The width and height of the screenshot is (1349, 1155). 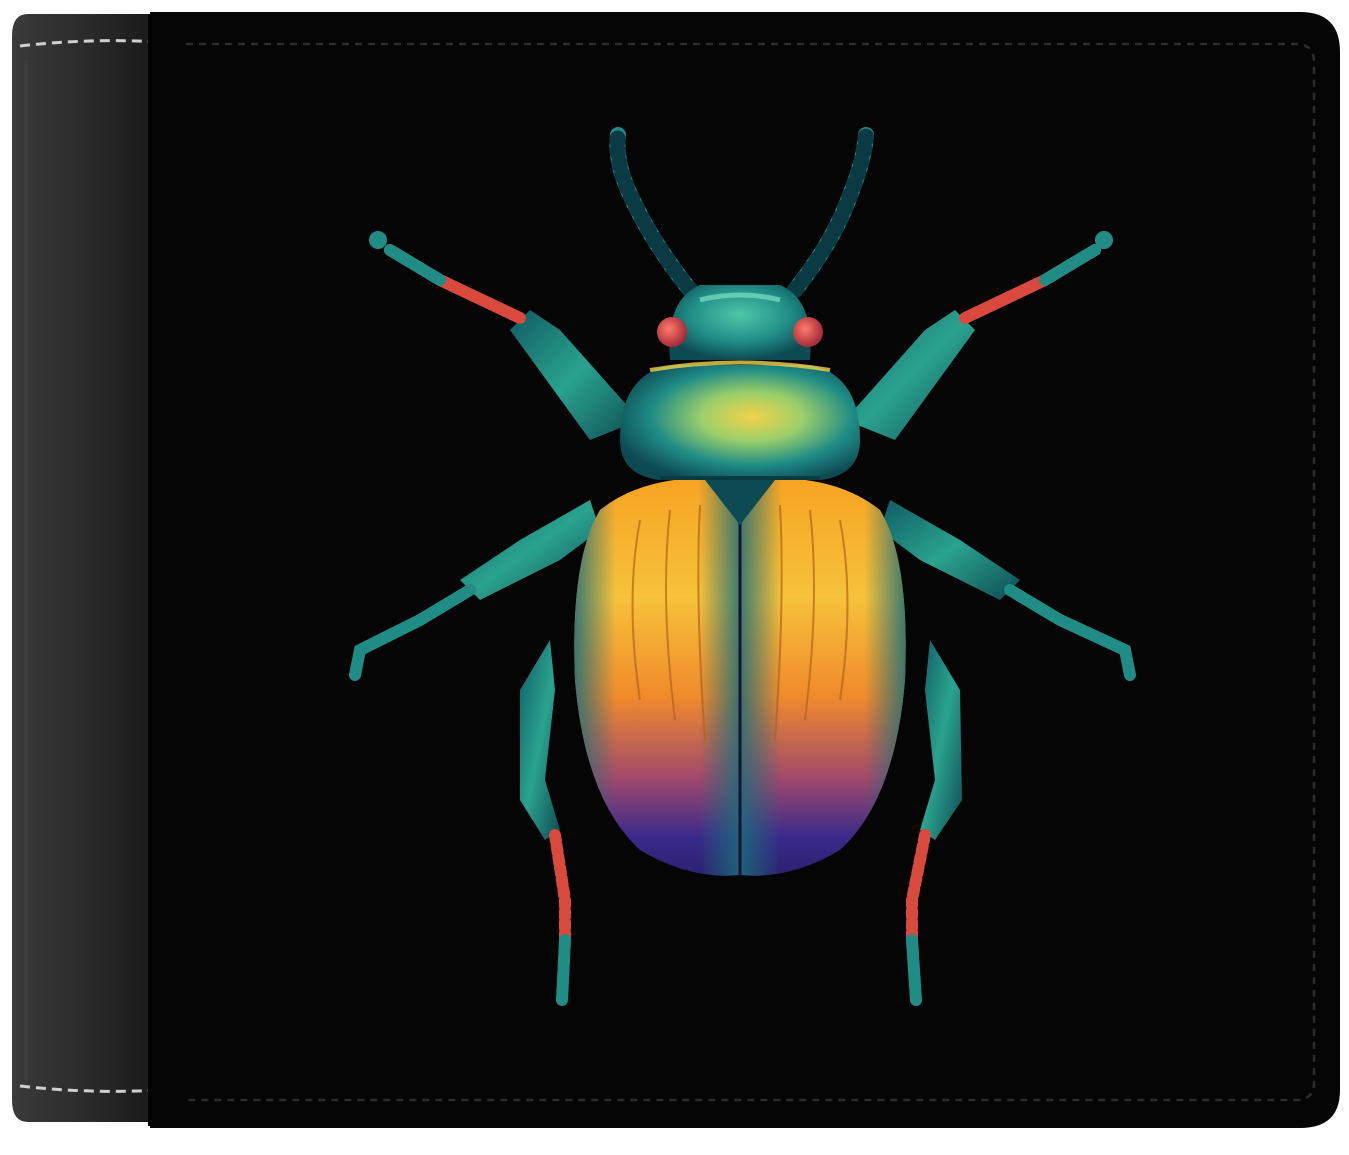 What do you see at coordinates (740, 677) in the screenshot?
I see `elytra` at bounding box center [740, 677].